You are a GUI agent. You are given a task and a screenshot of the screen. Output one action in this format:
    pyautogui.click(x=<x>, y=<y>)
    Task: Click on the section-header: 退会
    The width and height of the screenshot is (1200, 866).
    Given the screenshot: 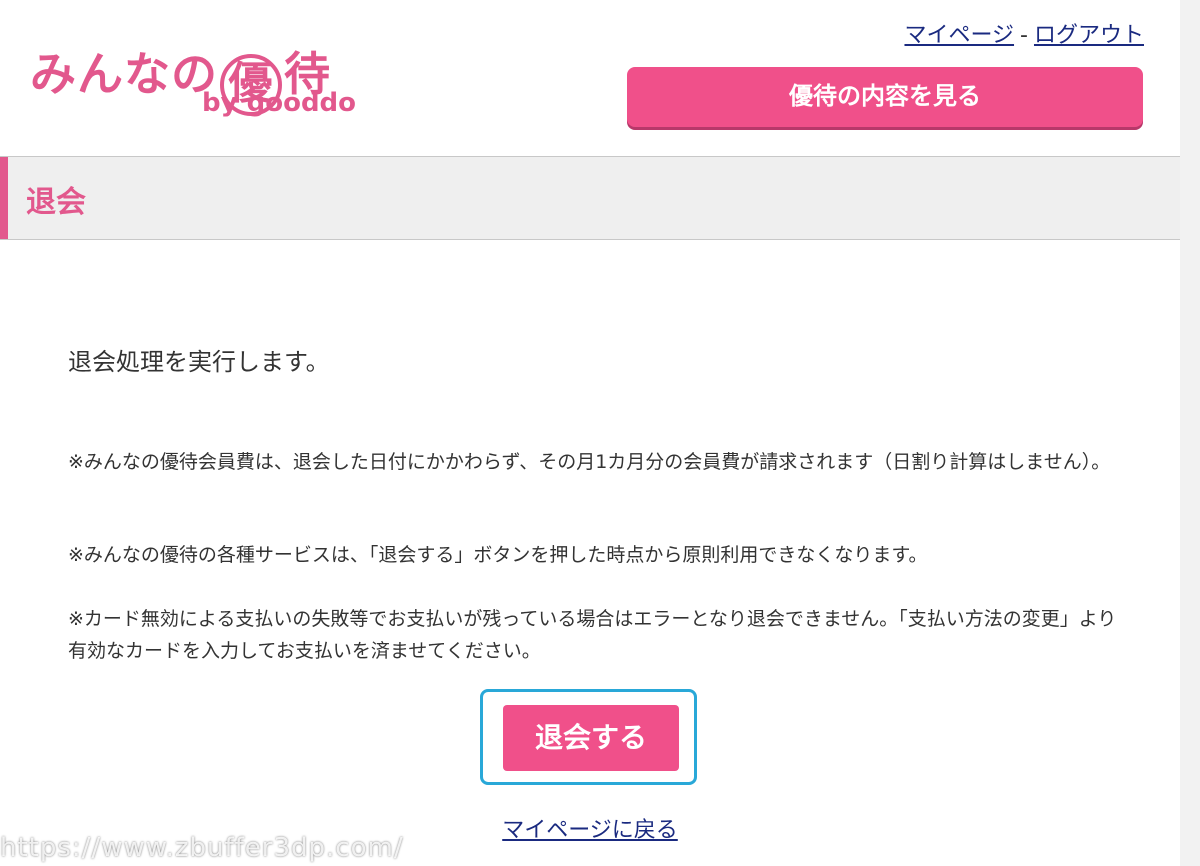 What is the action you would take?
    pyautogui.click(x=590, y=198)
    